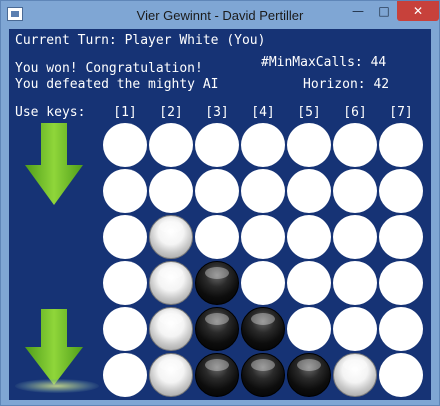 Image resolution: width=440 pixels, height=406 pixels. Describe the element at coordinates (125, 112) in the screenshot. I see `column-key-label: [1]` at that location.